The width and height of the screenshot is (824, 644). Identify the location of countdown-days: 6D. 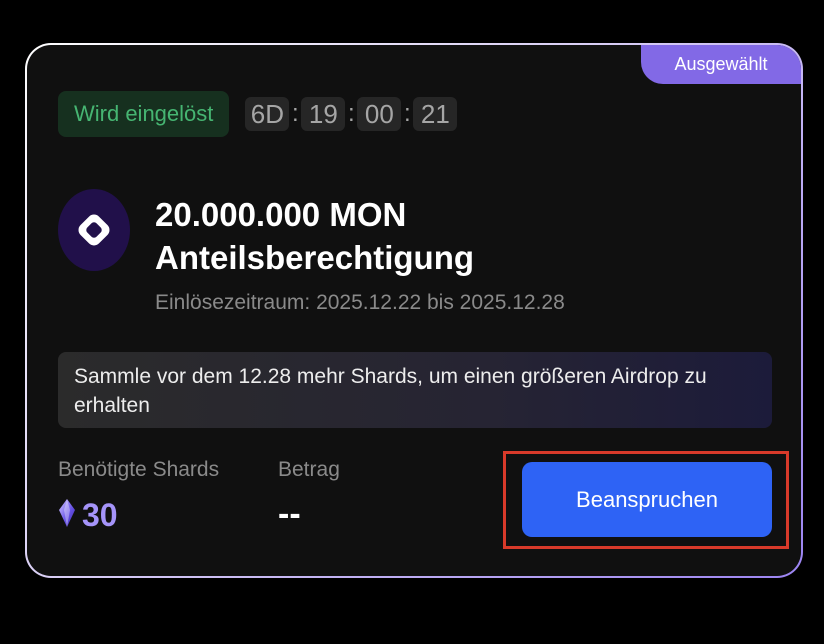
(267, 114).